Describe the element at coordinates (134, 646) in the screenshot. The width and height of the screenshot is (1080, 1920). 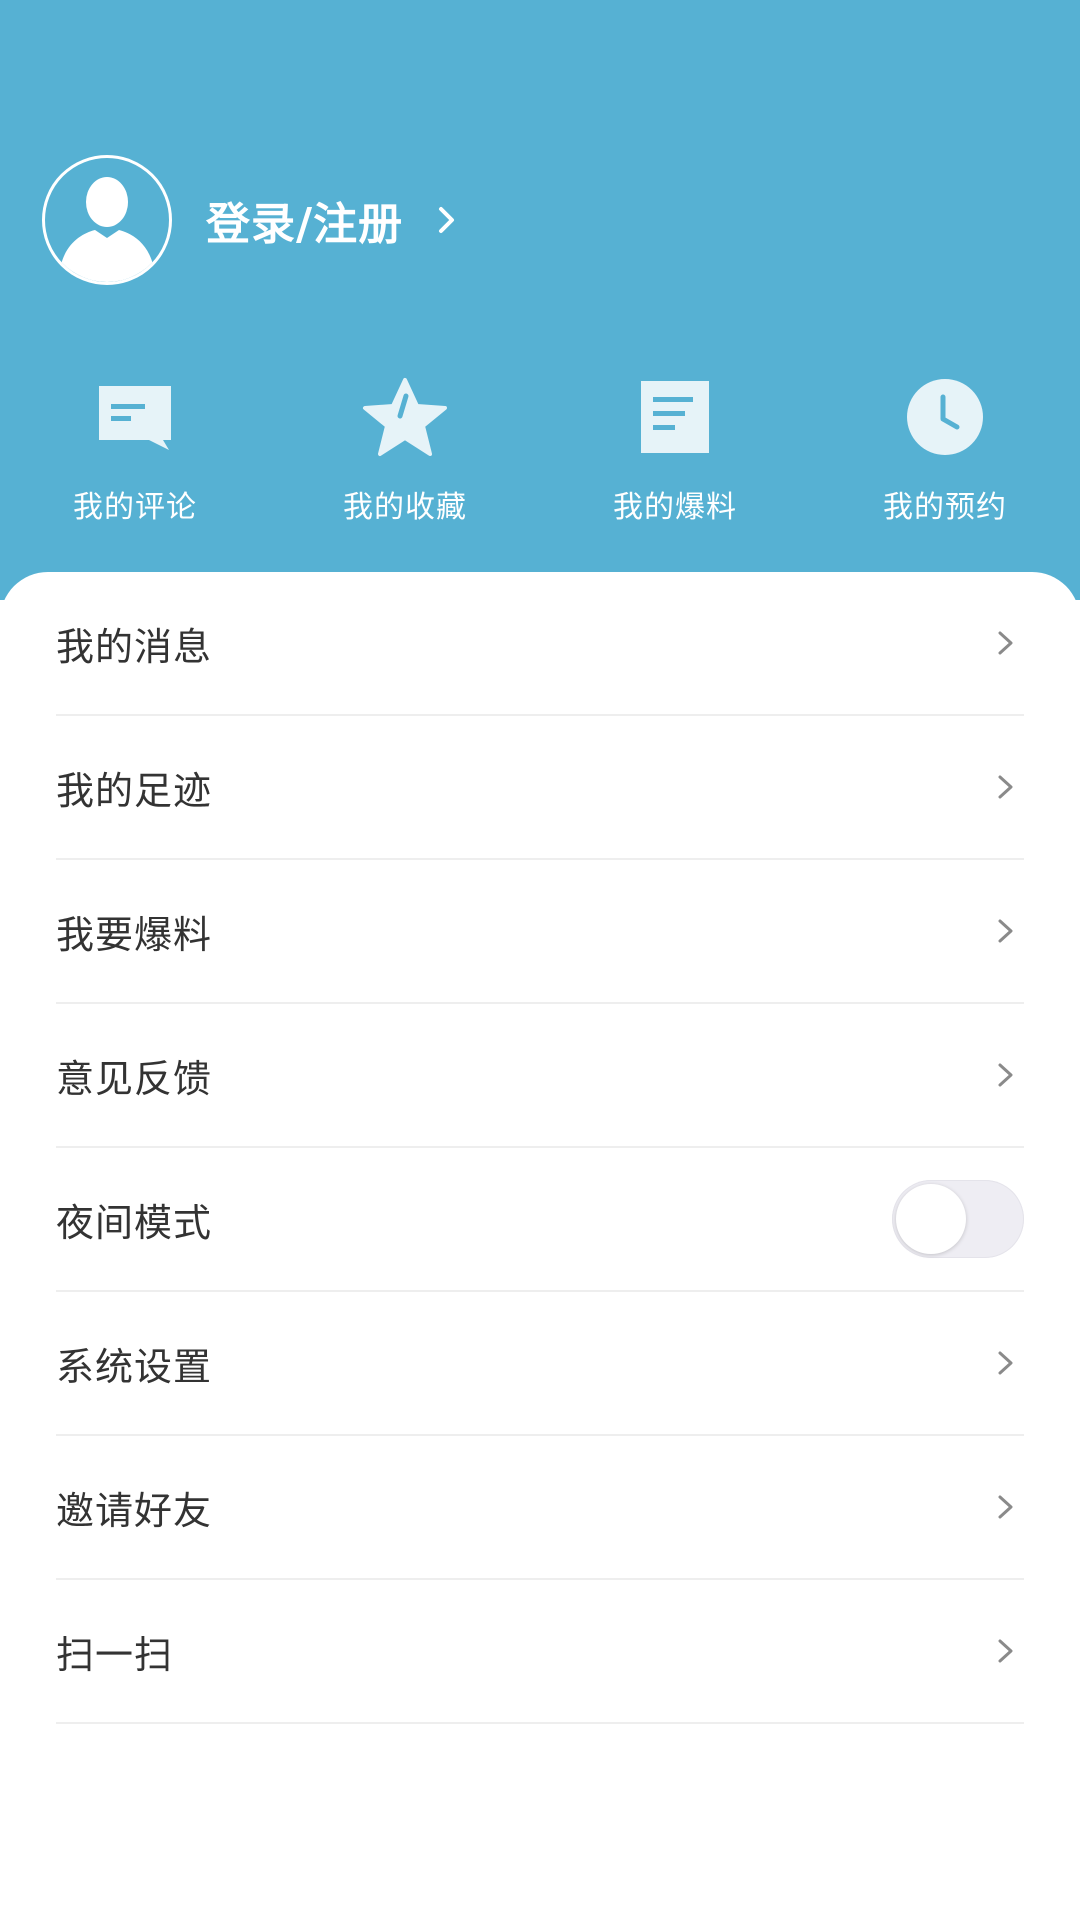
I see `menu-item-label: 我的消息` at that location.